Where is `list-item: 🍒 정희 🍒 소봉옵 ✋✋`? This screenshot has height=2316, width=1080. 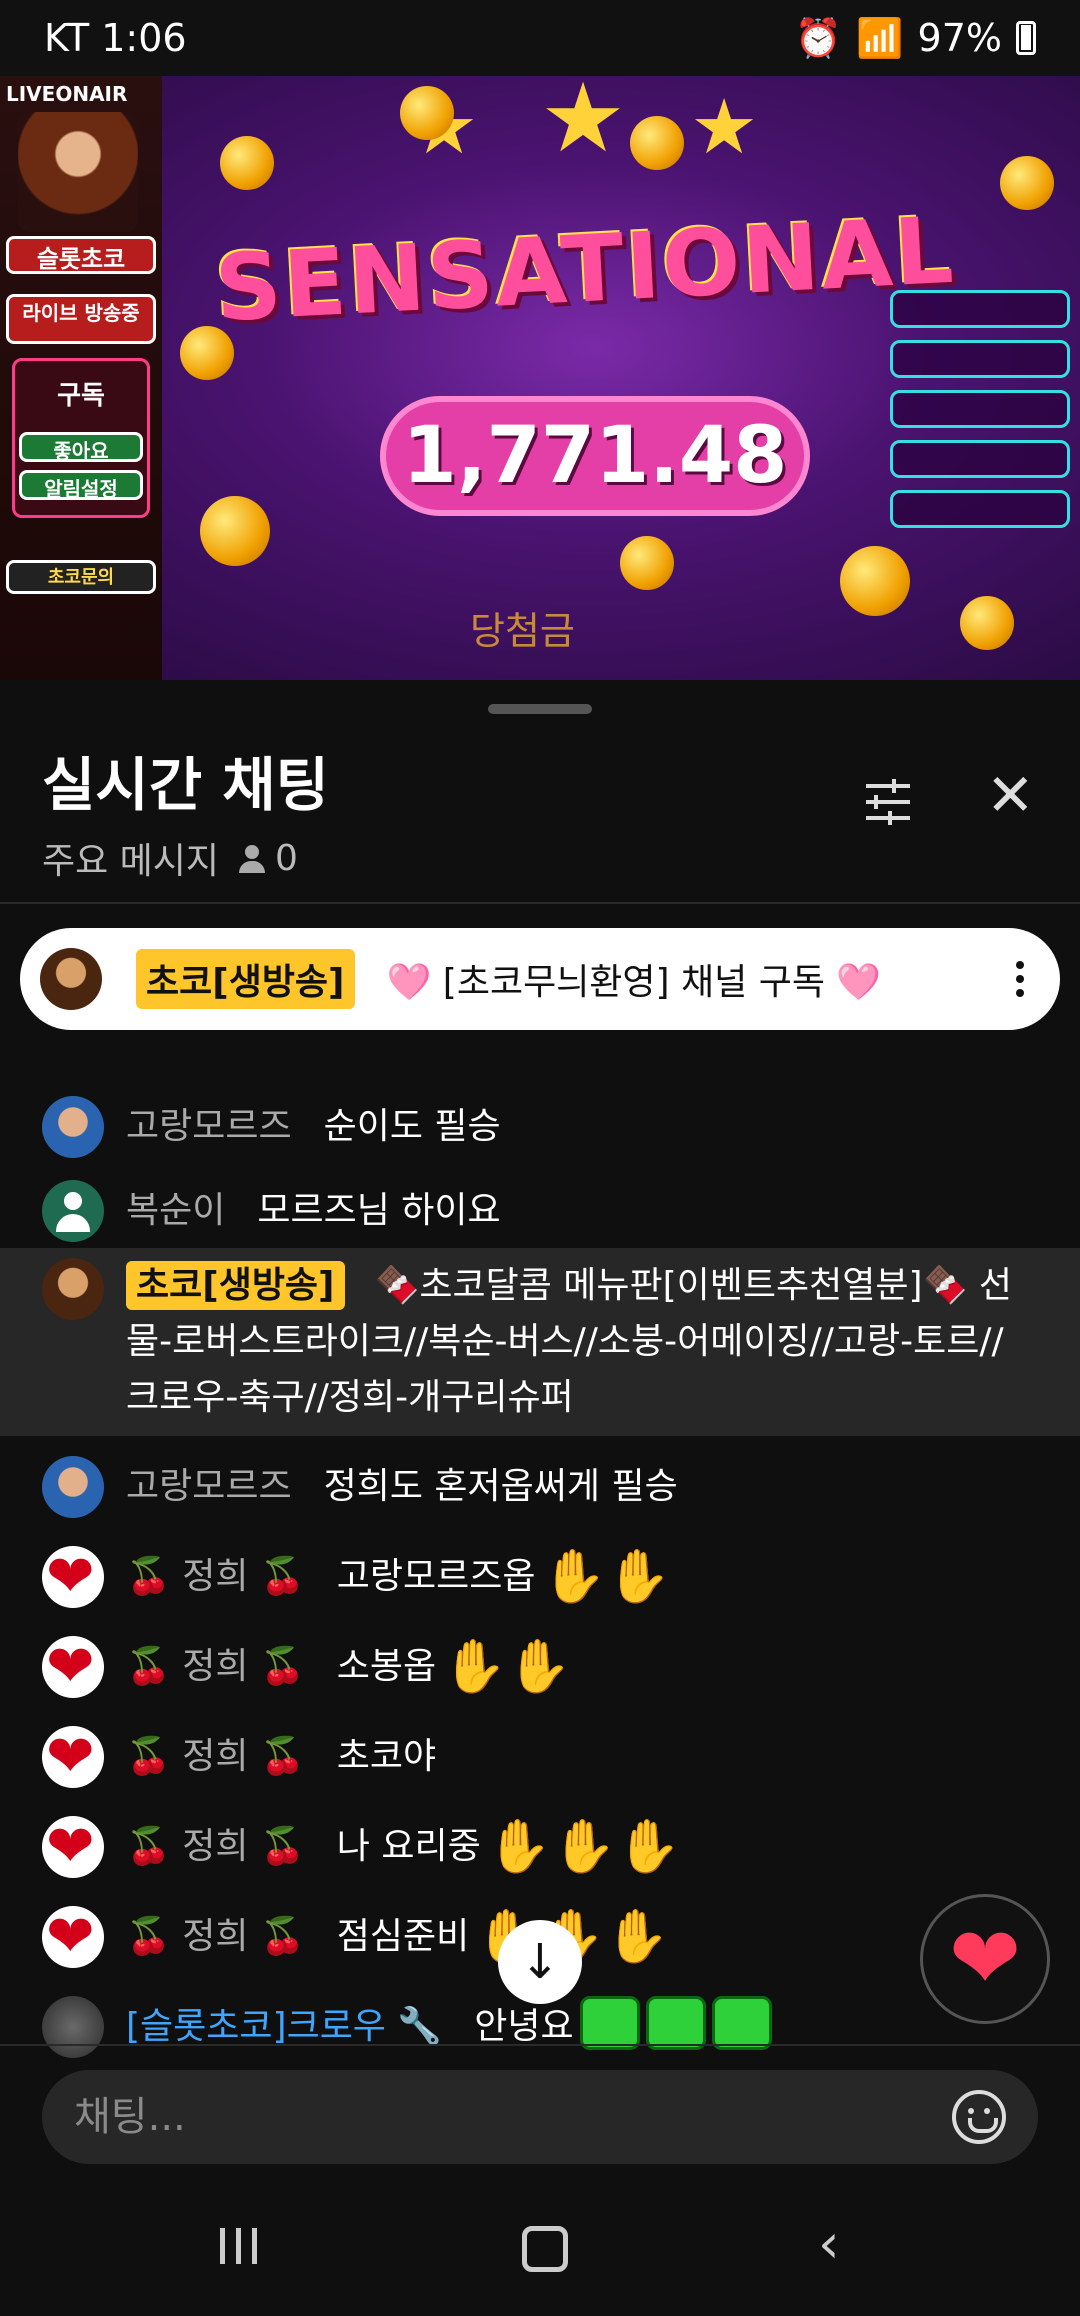 list-item: 🍒 정희 🍒 소봉옵 ✋✋ is located at coordinates (540, 1666).